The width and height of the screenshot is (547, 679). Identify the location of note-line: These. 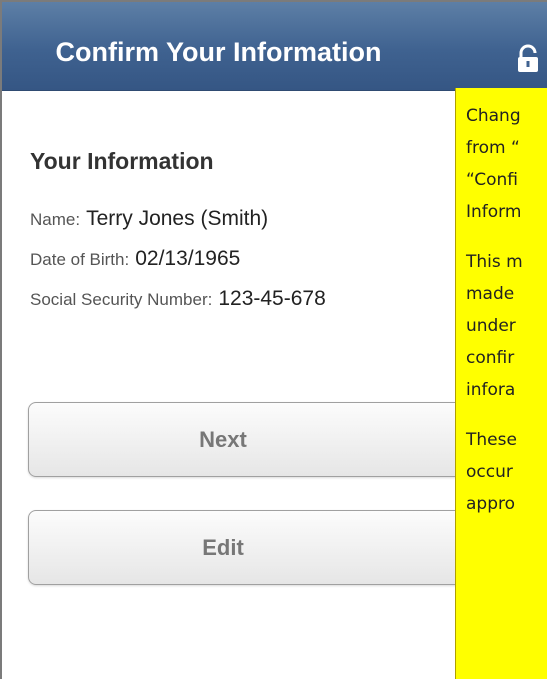
(491, 440).